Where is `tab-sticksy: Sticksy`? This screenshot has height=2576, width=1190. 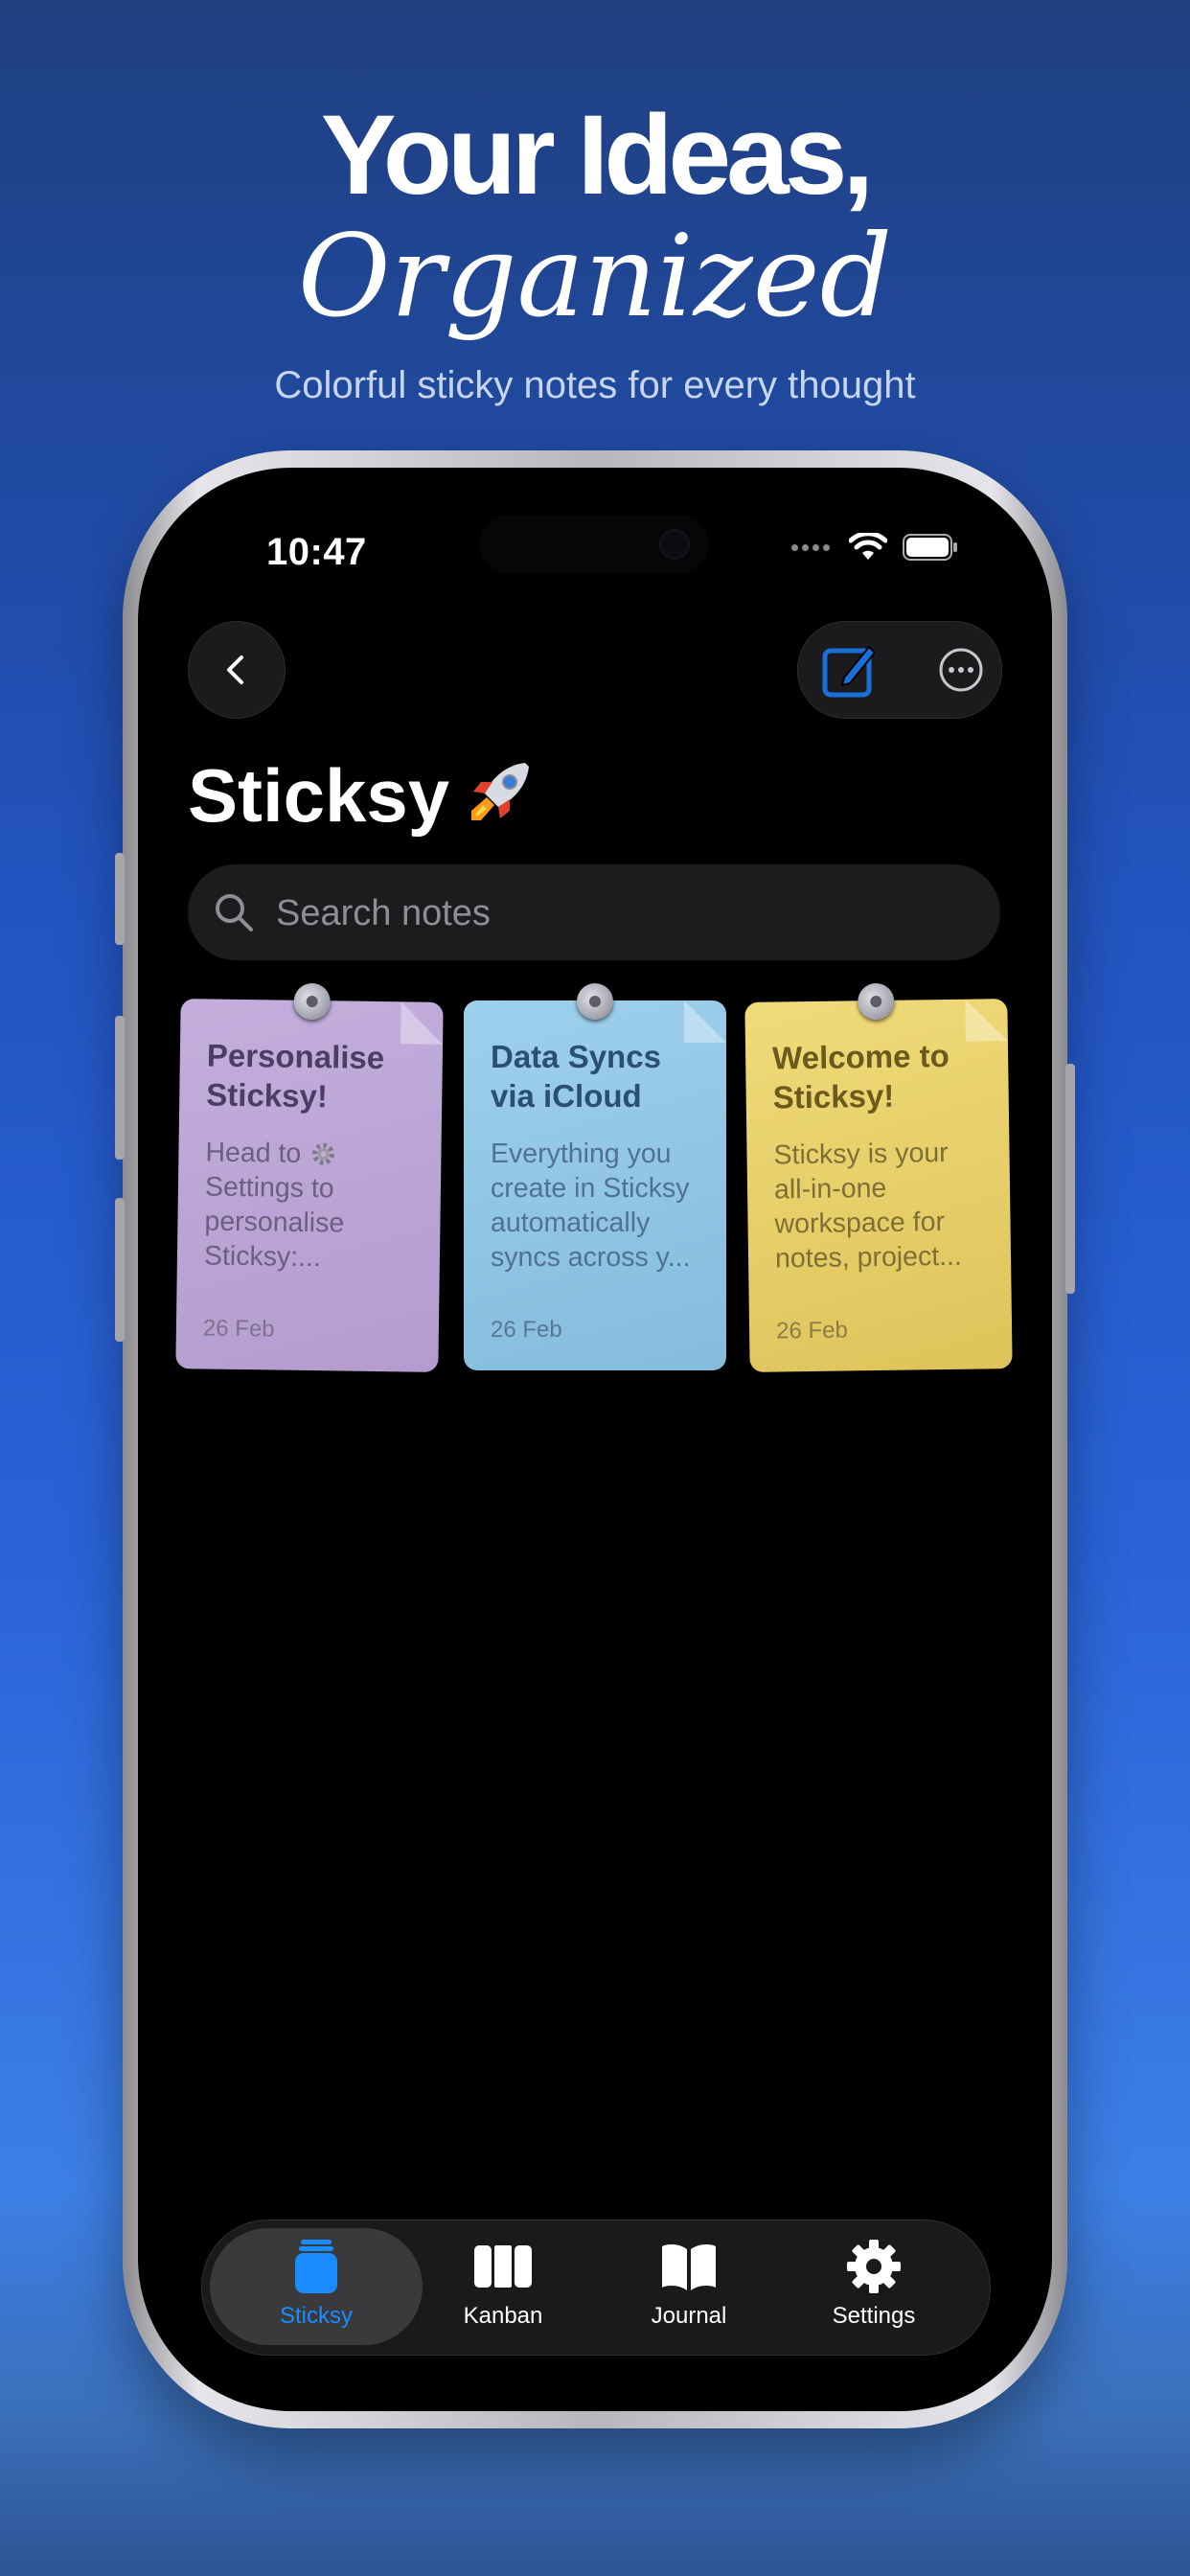 tab-sticksy: Sticksy is located at coordinates (316, 2290).